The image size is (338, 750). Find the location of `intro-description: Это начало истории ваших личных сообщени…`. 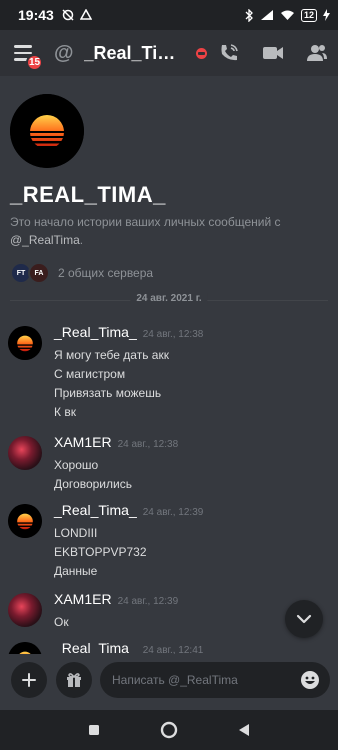

intro-description: Это начало истории ваших личных сообщени… is located at coordinates (160, 231).